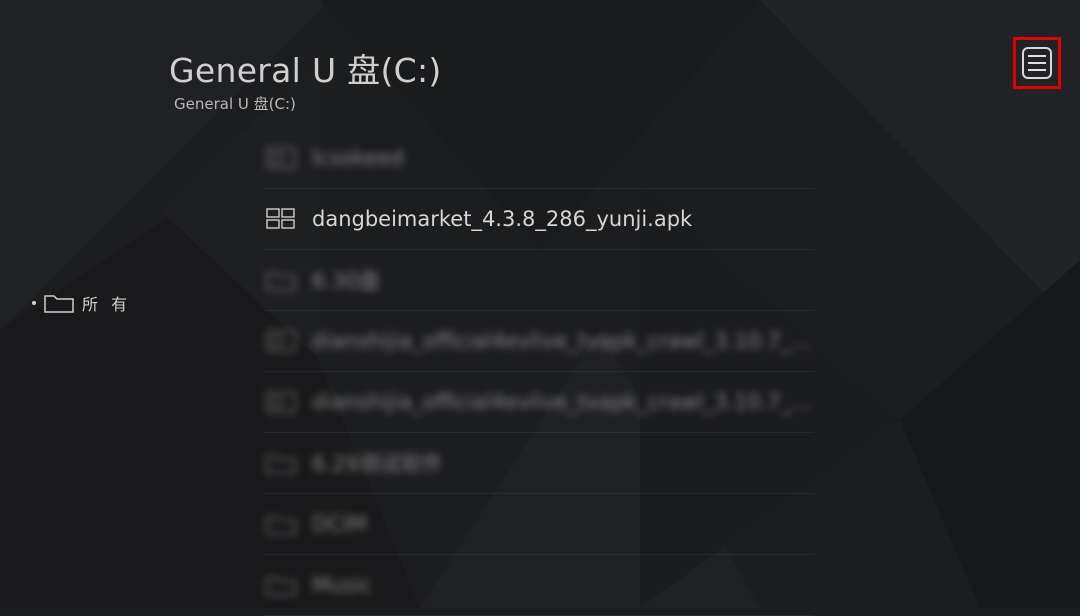 This screenshot has height=616, width=1080. What do you see at coordinates (34, 303) in the screenshot?
I see `selected-indicator` at bounding box center [34, 303].